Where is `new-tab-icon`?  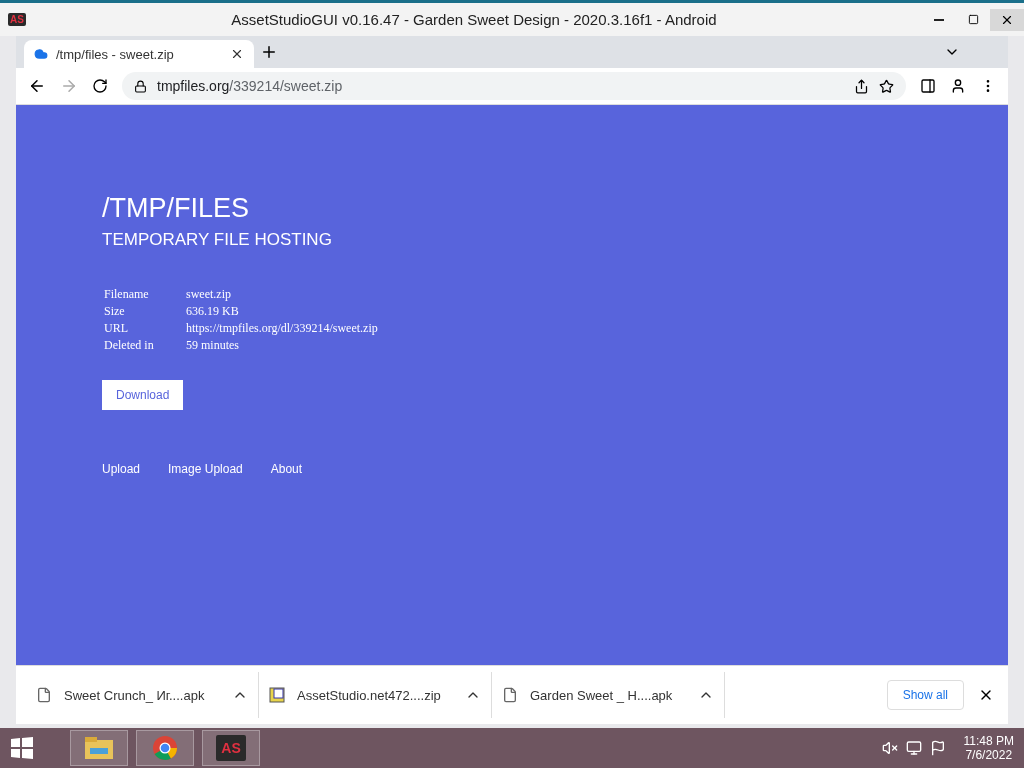 new-tab-icon is located at coordinates (269, 52).